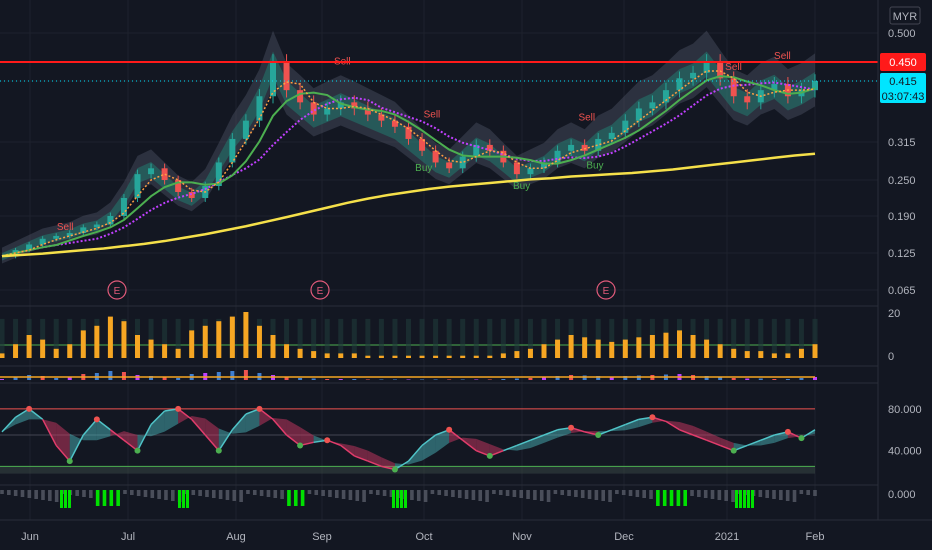 The width and height of the screenshot is (932, 550). I want to click on oversold-zone, so click(407, 470).